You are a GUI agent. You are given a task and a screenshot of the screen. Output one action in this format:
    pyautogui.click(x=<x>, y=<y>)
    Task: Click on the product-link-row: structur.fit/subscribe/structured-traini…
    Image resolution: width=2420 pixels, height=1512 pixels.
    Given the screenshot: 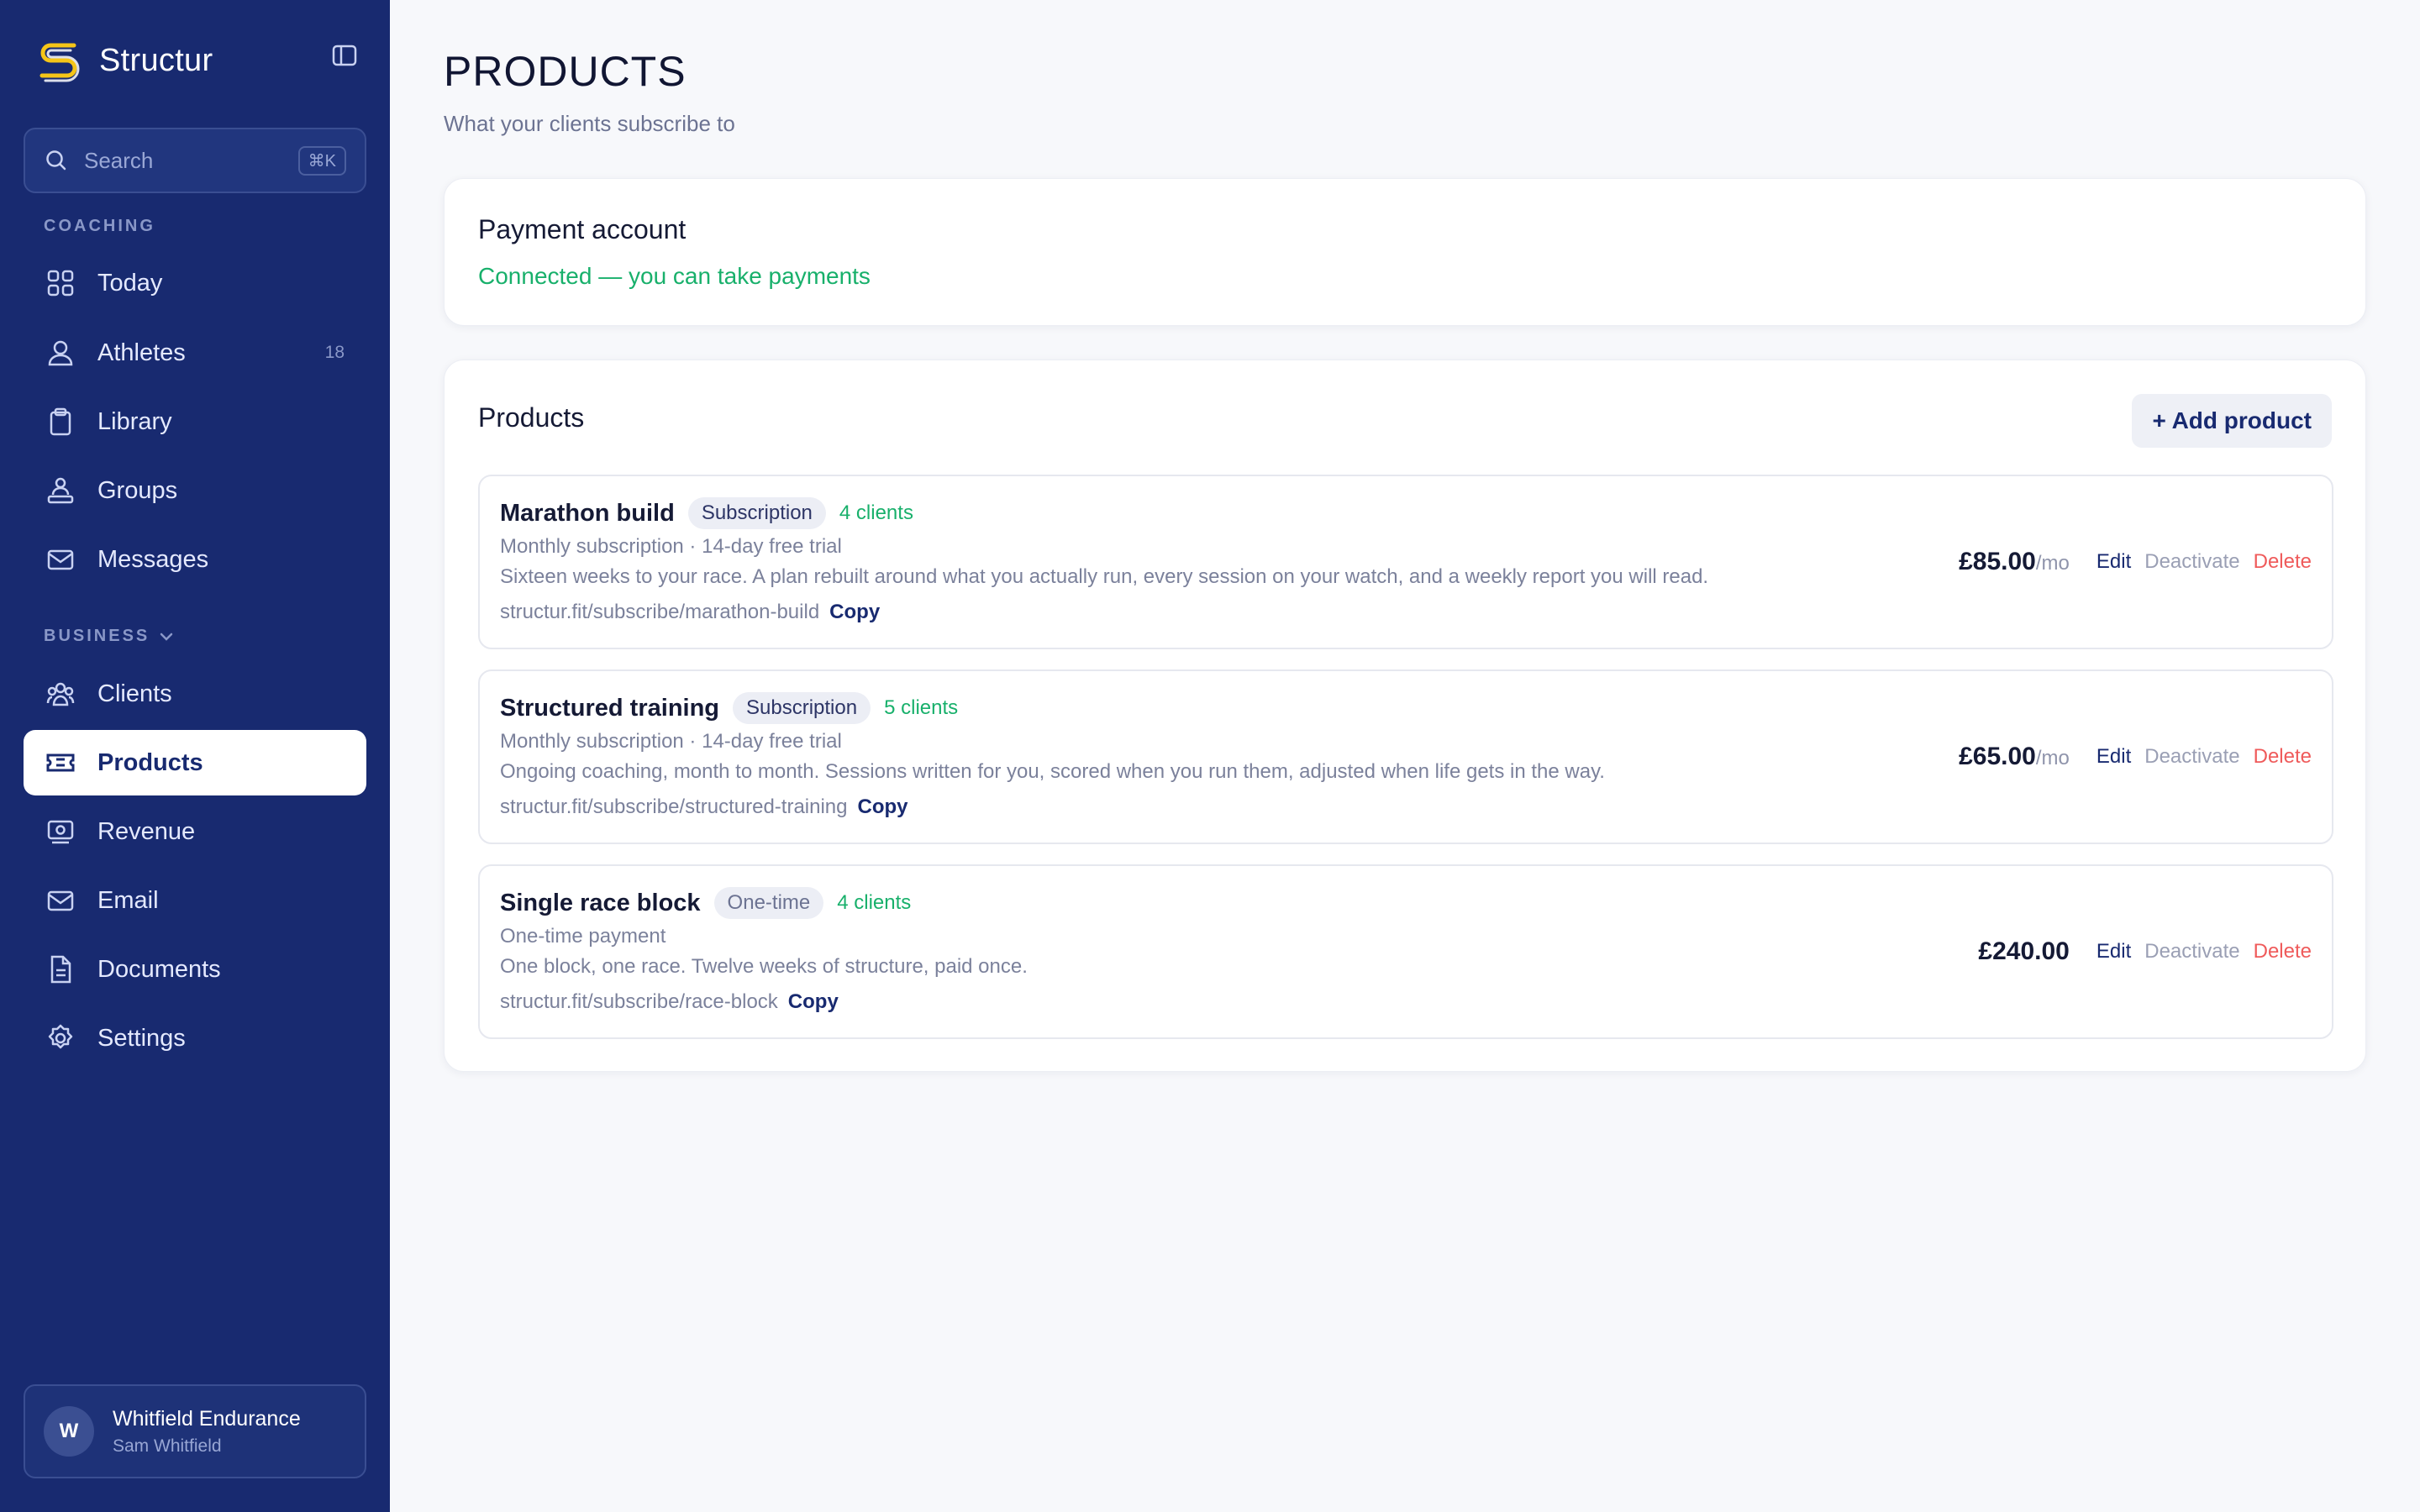 What is the action you would take?
    pyautogui.click(x=704, y=807)
    